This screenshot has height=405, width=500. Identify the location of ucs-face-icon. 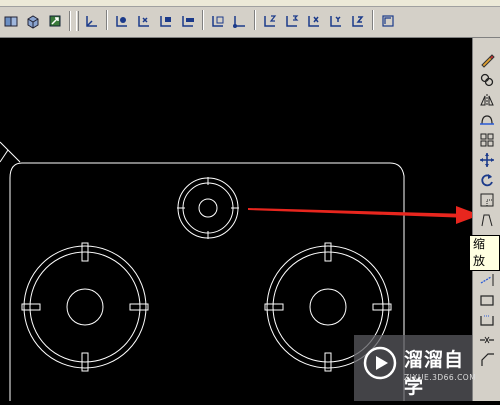
(166, 21).